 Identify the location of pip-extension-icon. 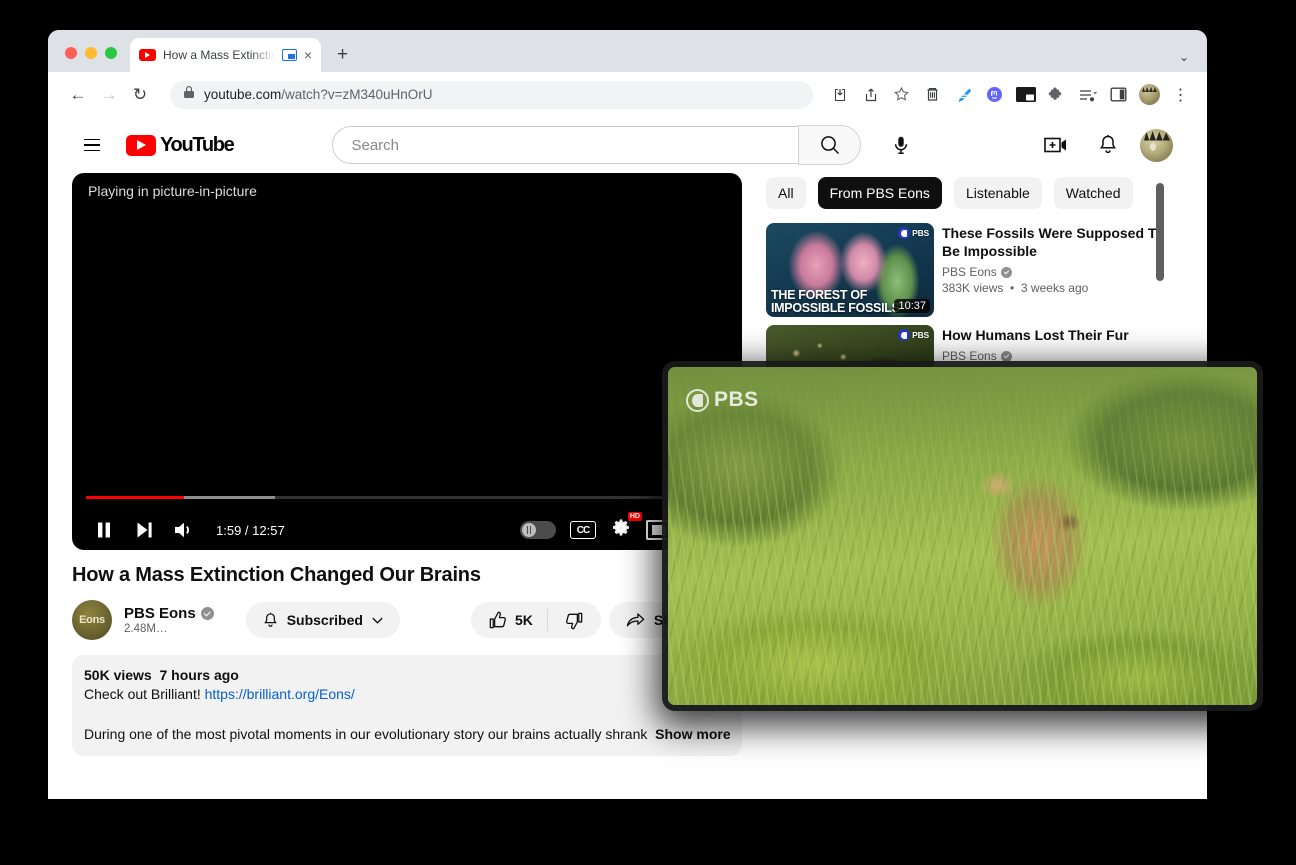
(1025, 94).